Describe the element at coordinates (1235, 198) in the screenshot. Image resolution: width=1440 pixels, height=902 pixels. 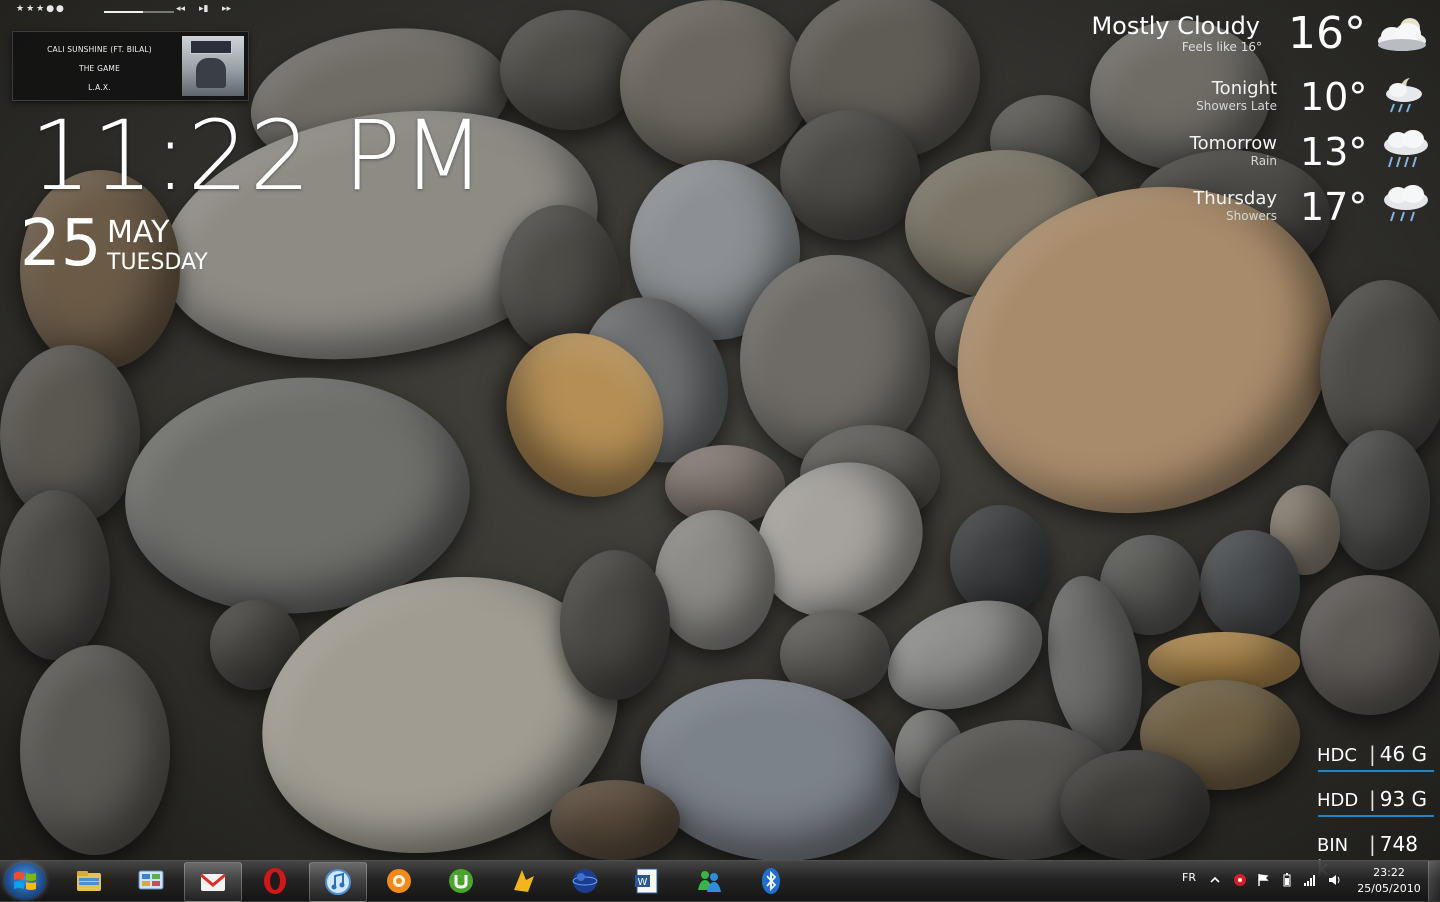
I see `forecast-label-thursday: Thursday` at that location.